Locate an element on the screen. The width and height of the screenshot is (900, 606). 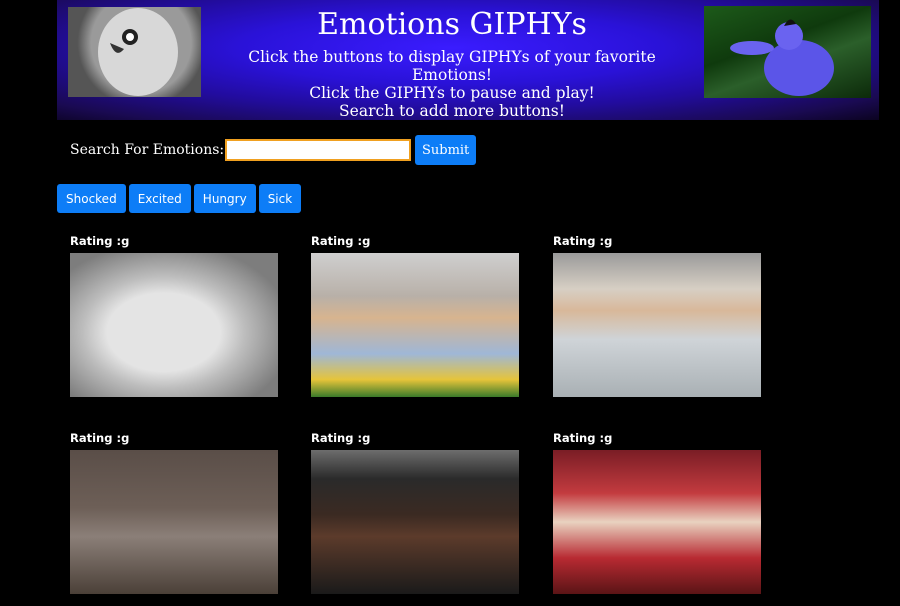
emotion-button-sick: Sick is located at coordinates (280, 198).